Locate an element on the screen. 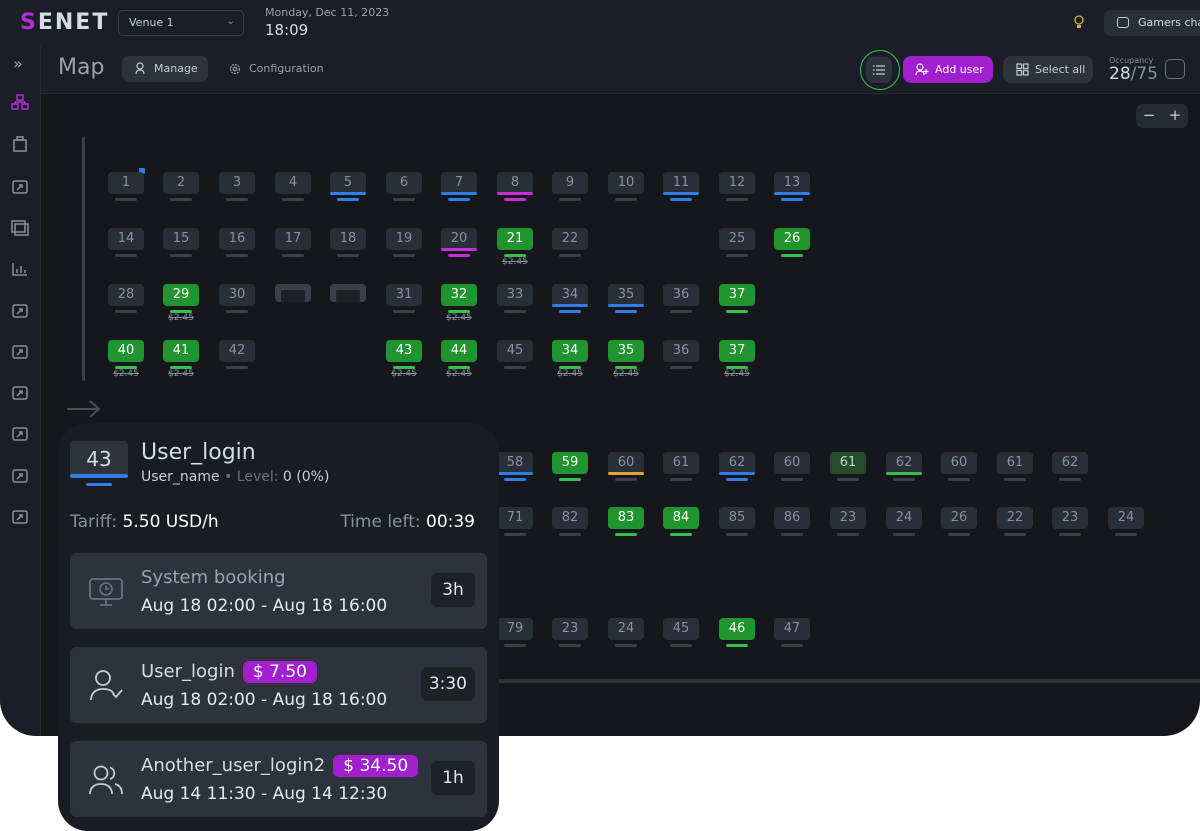  seat: 2 is located at coordinates (181, 186).